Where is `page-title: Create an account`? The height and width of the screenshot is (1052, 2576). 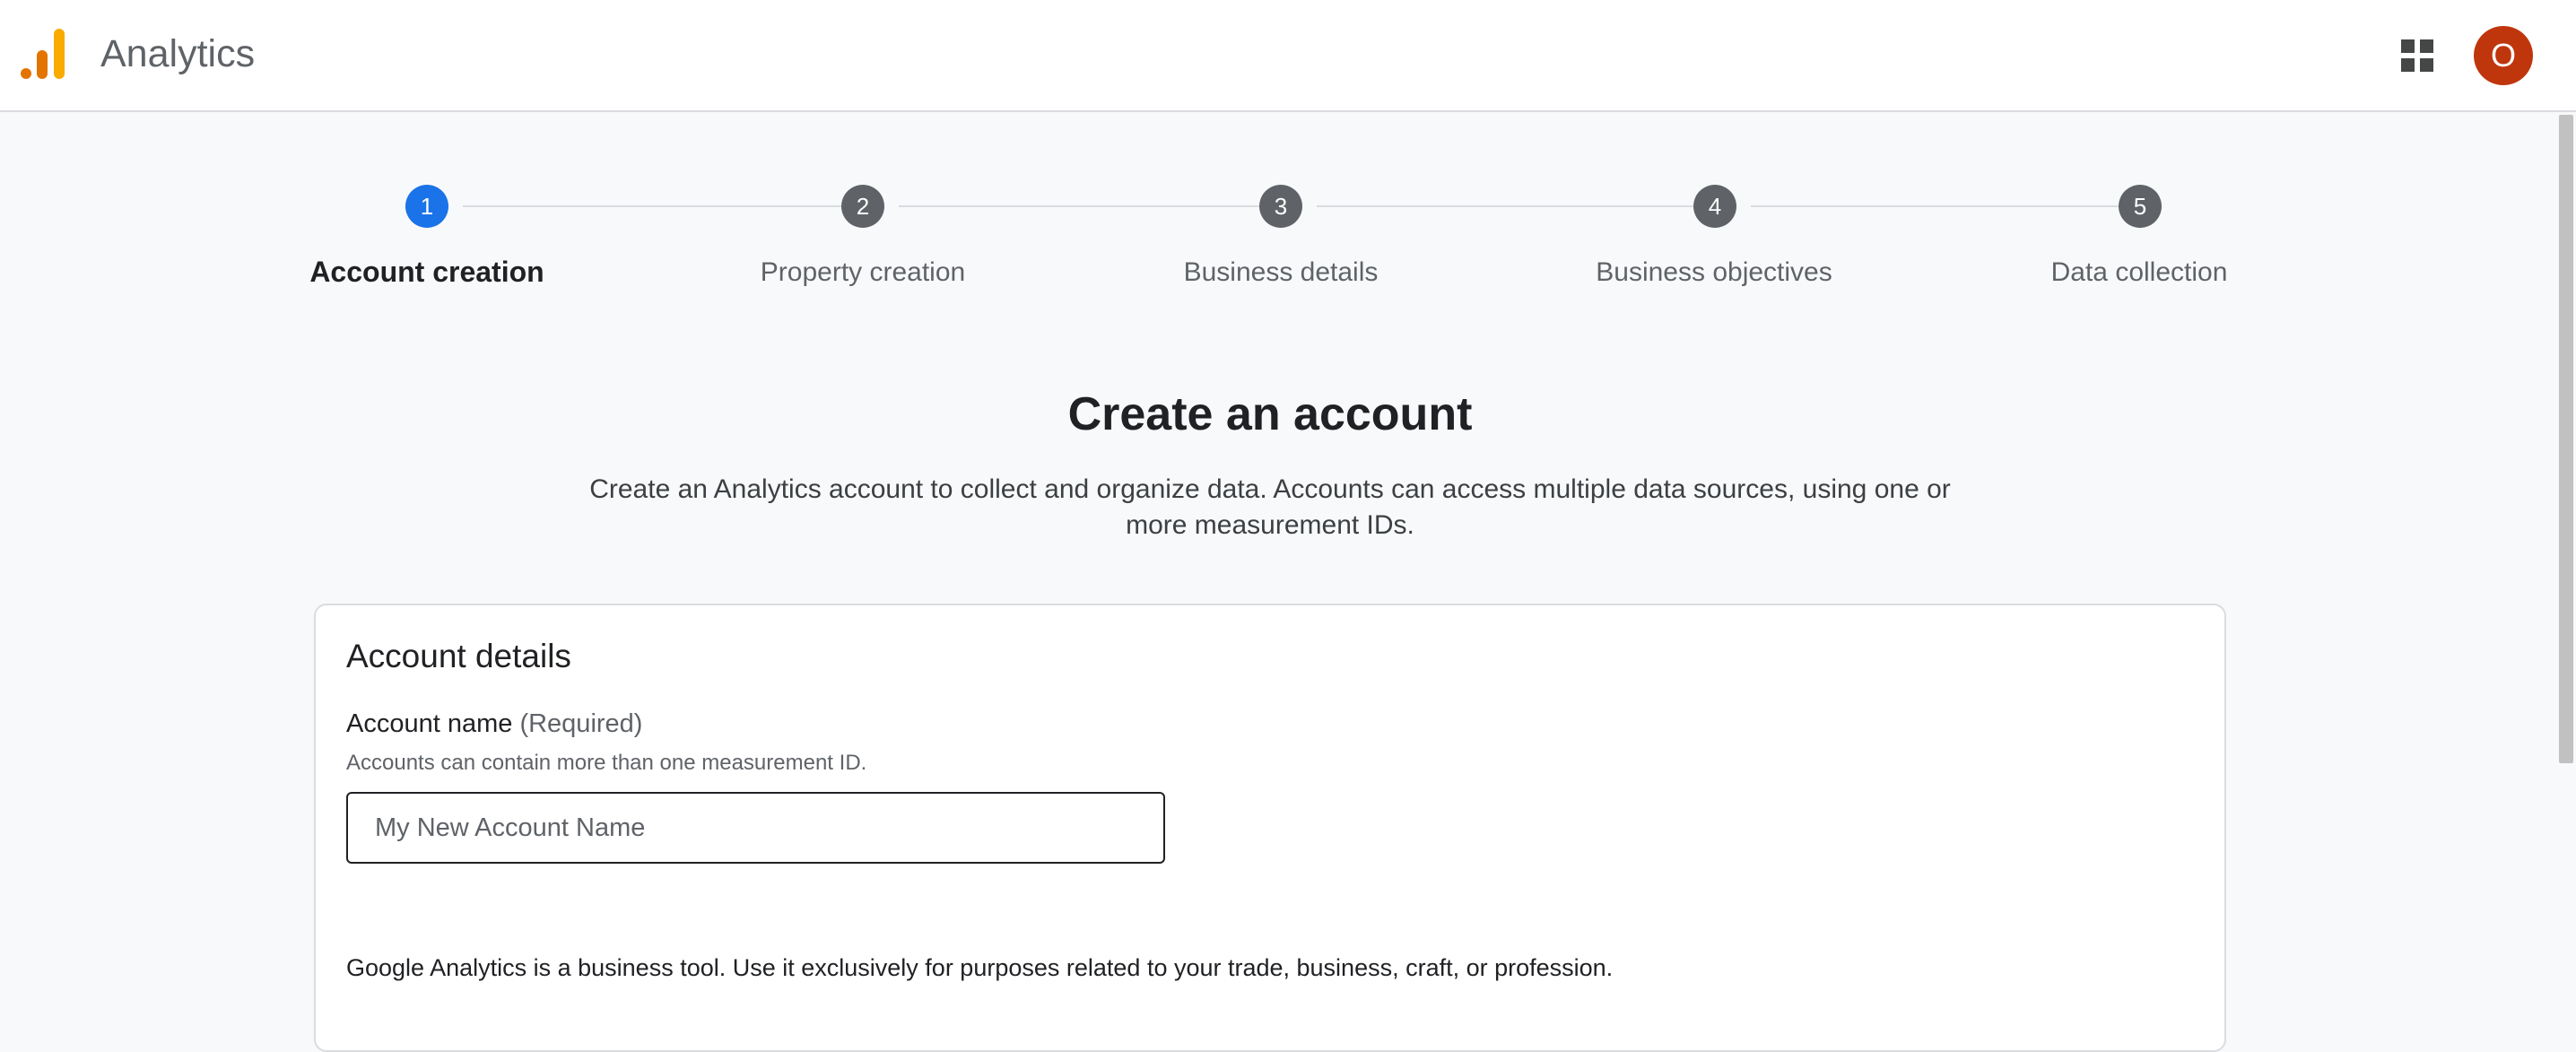
page-title: Create an account is located at coordinates (1270, 414).